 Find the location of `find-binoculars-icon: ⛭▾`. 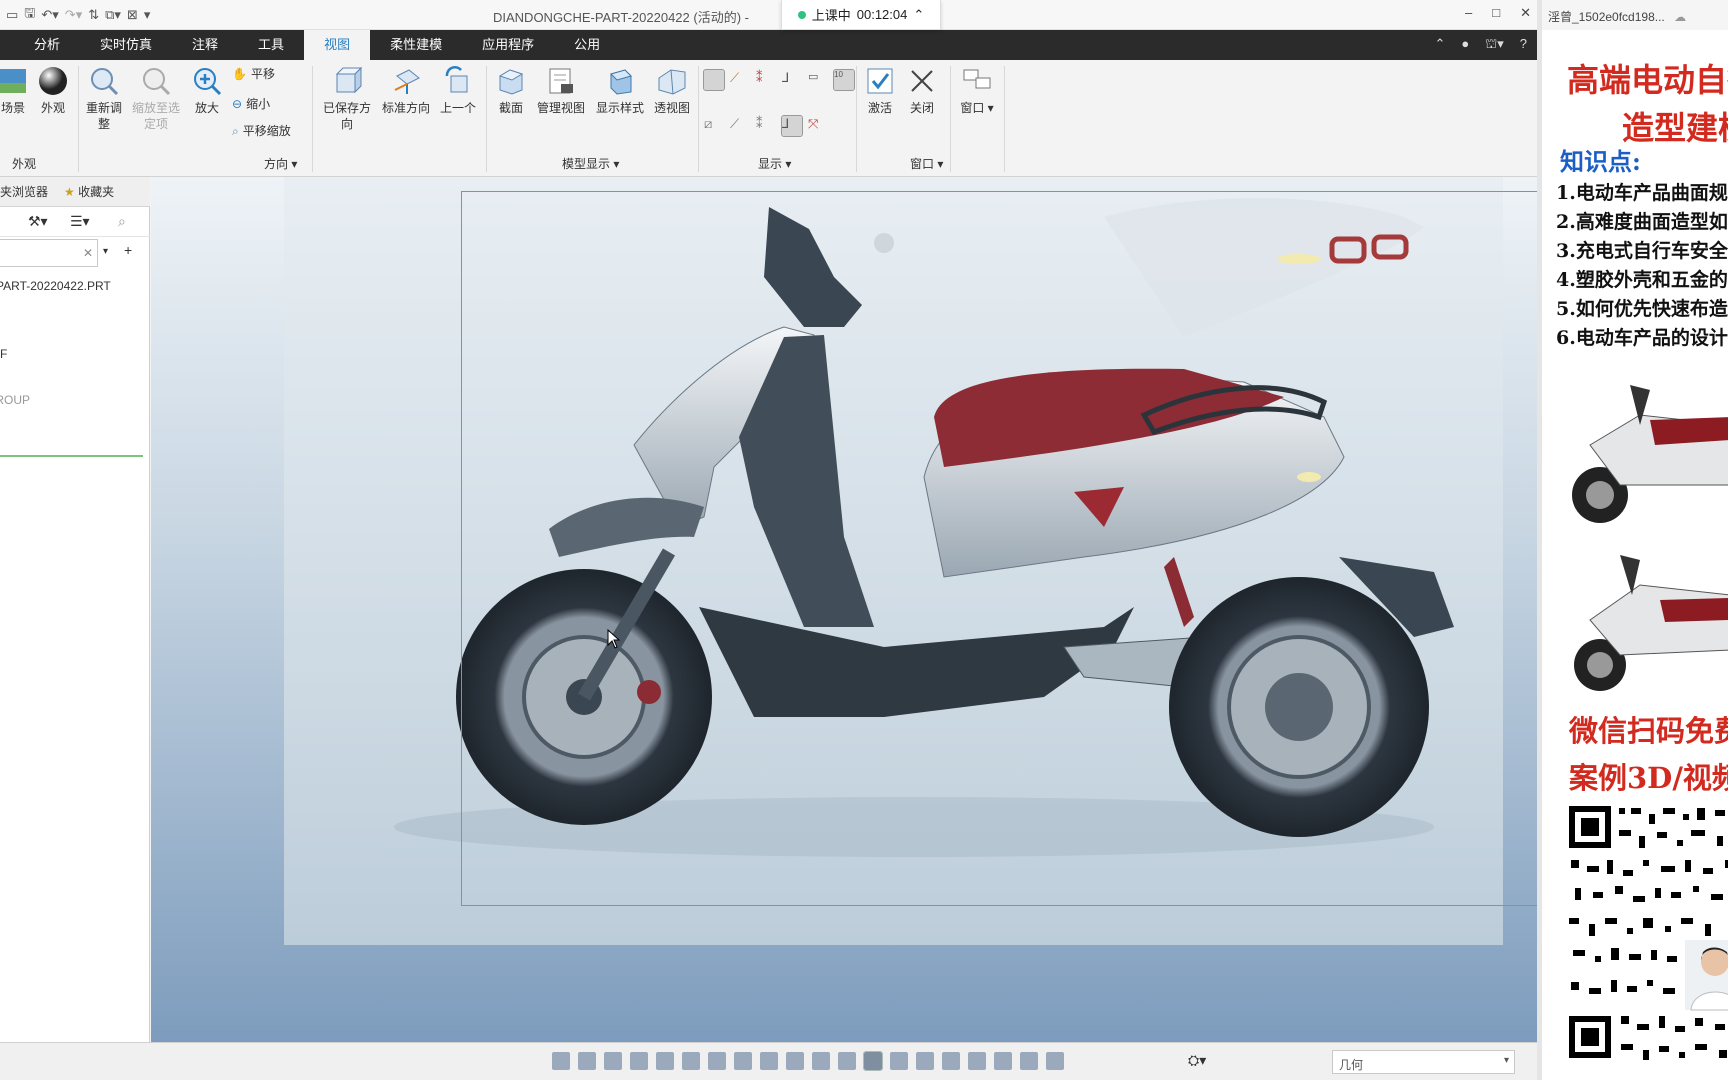

find-binoculars-icon: ⛭▾ is located at coordinates (1197, 1060).